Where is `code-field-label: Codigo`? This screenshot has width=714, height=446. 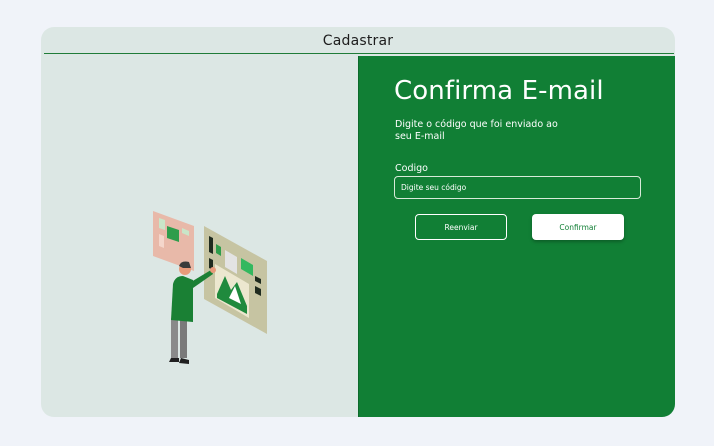
code-field-label: Codigo is located at coordinates (411, 168).